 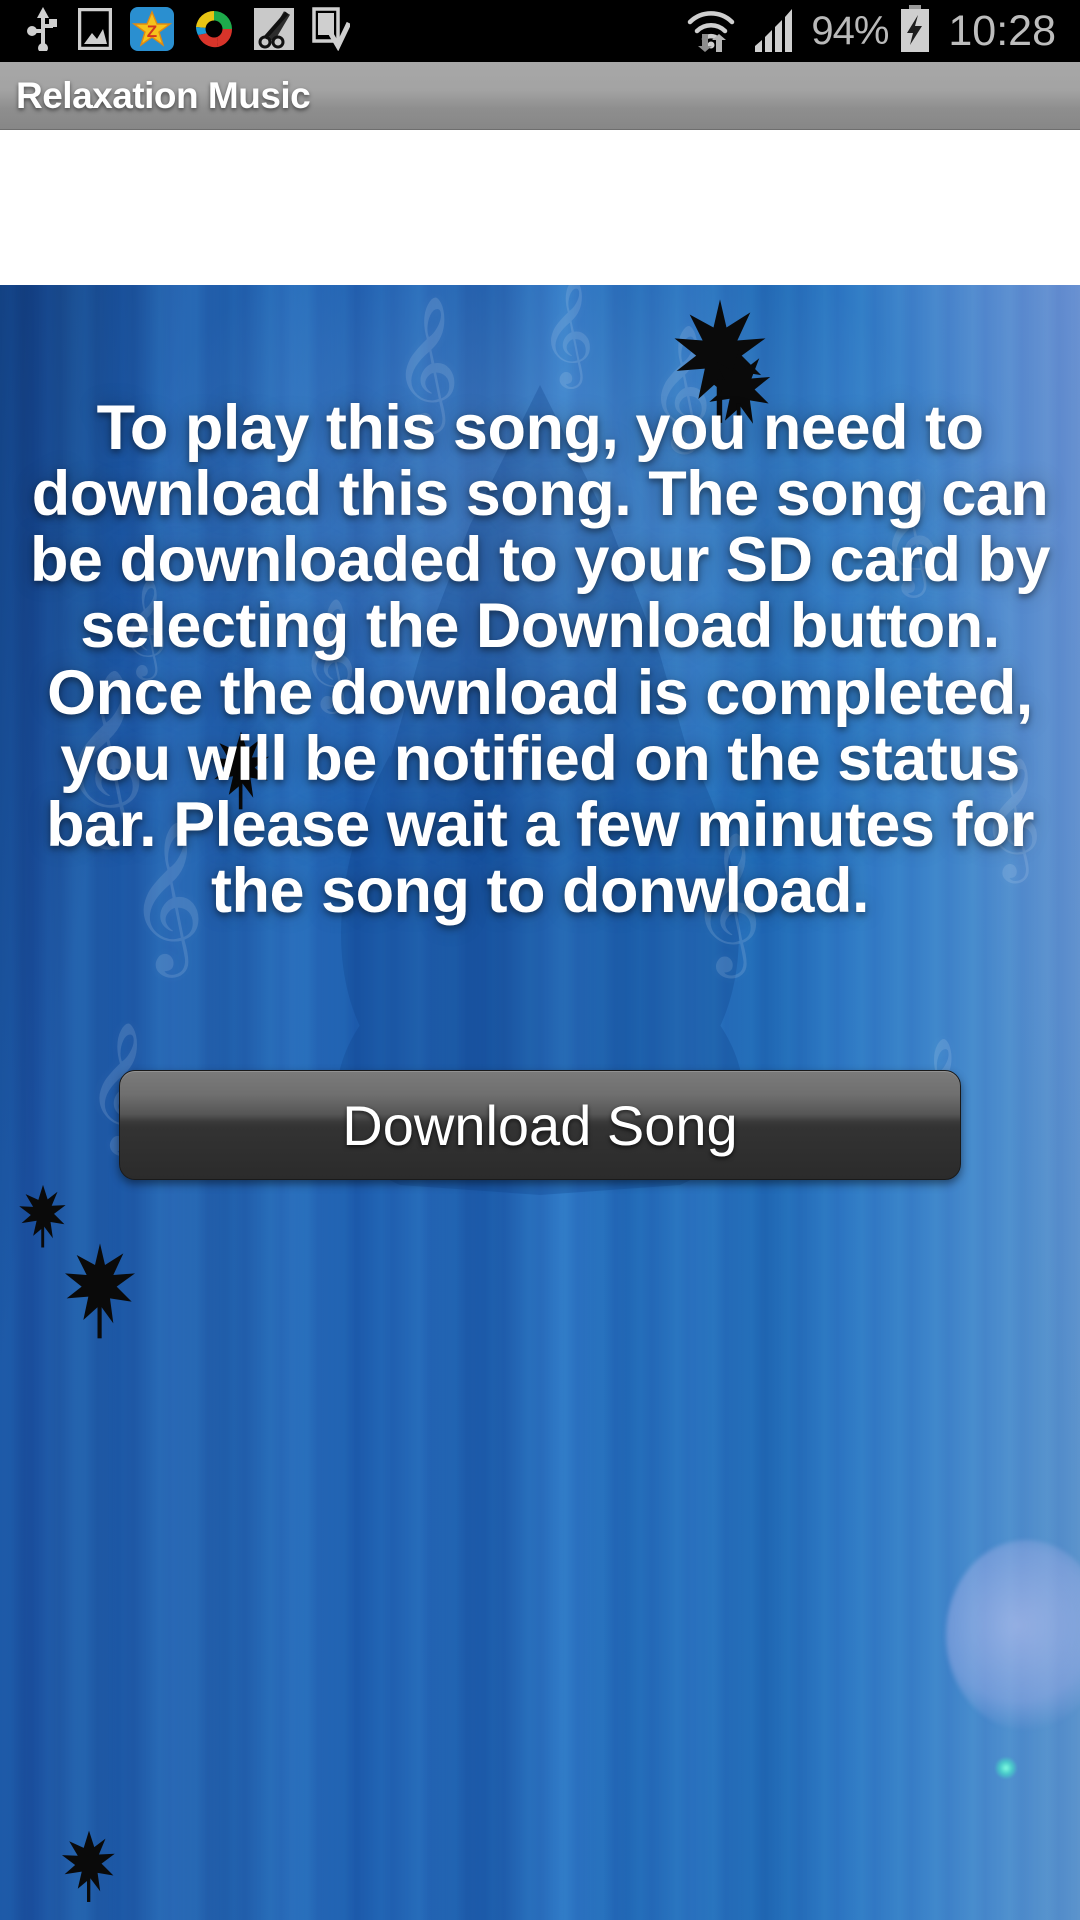 What do you see at coordinates (540, 96) in the screenshot?
I see `app-title-bar: Relaxation Music` at bounding box center [540, 96].